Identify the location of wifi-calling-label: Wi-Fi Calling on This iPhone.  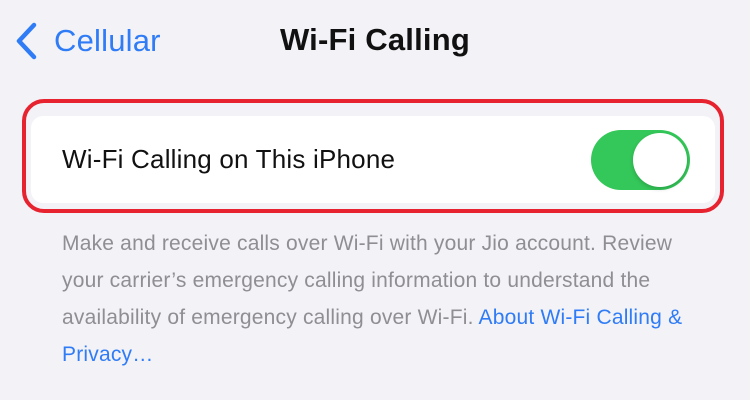
(229, 159).